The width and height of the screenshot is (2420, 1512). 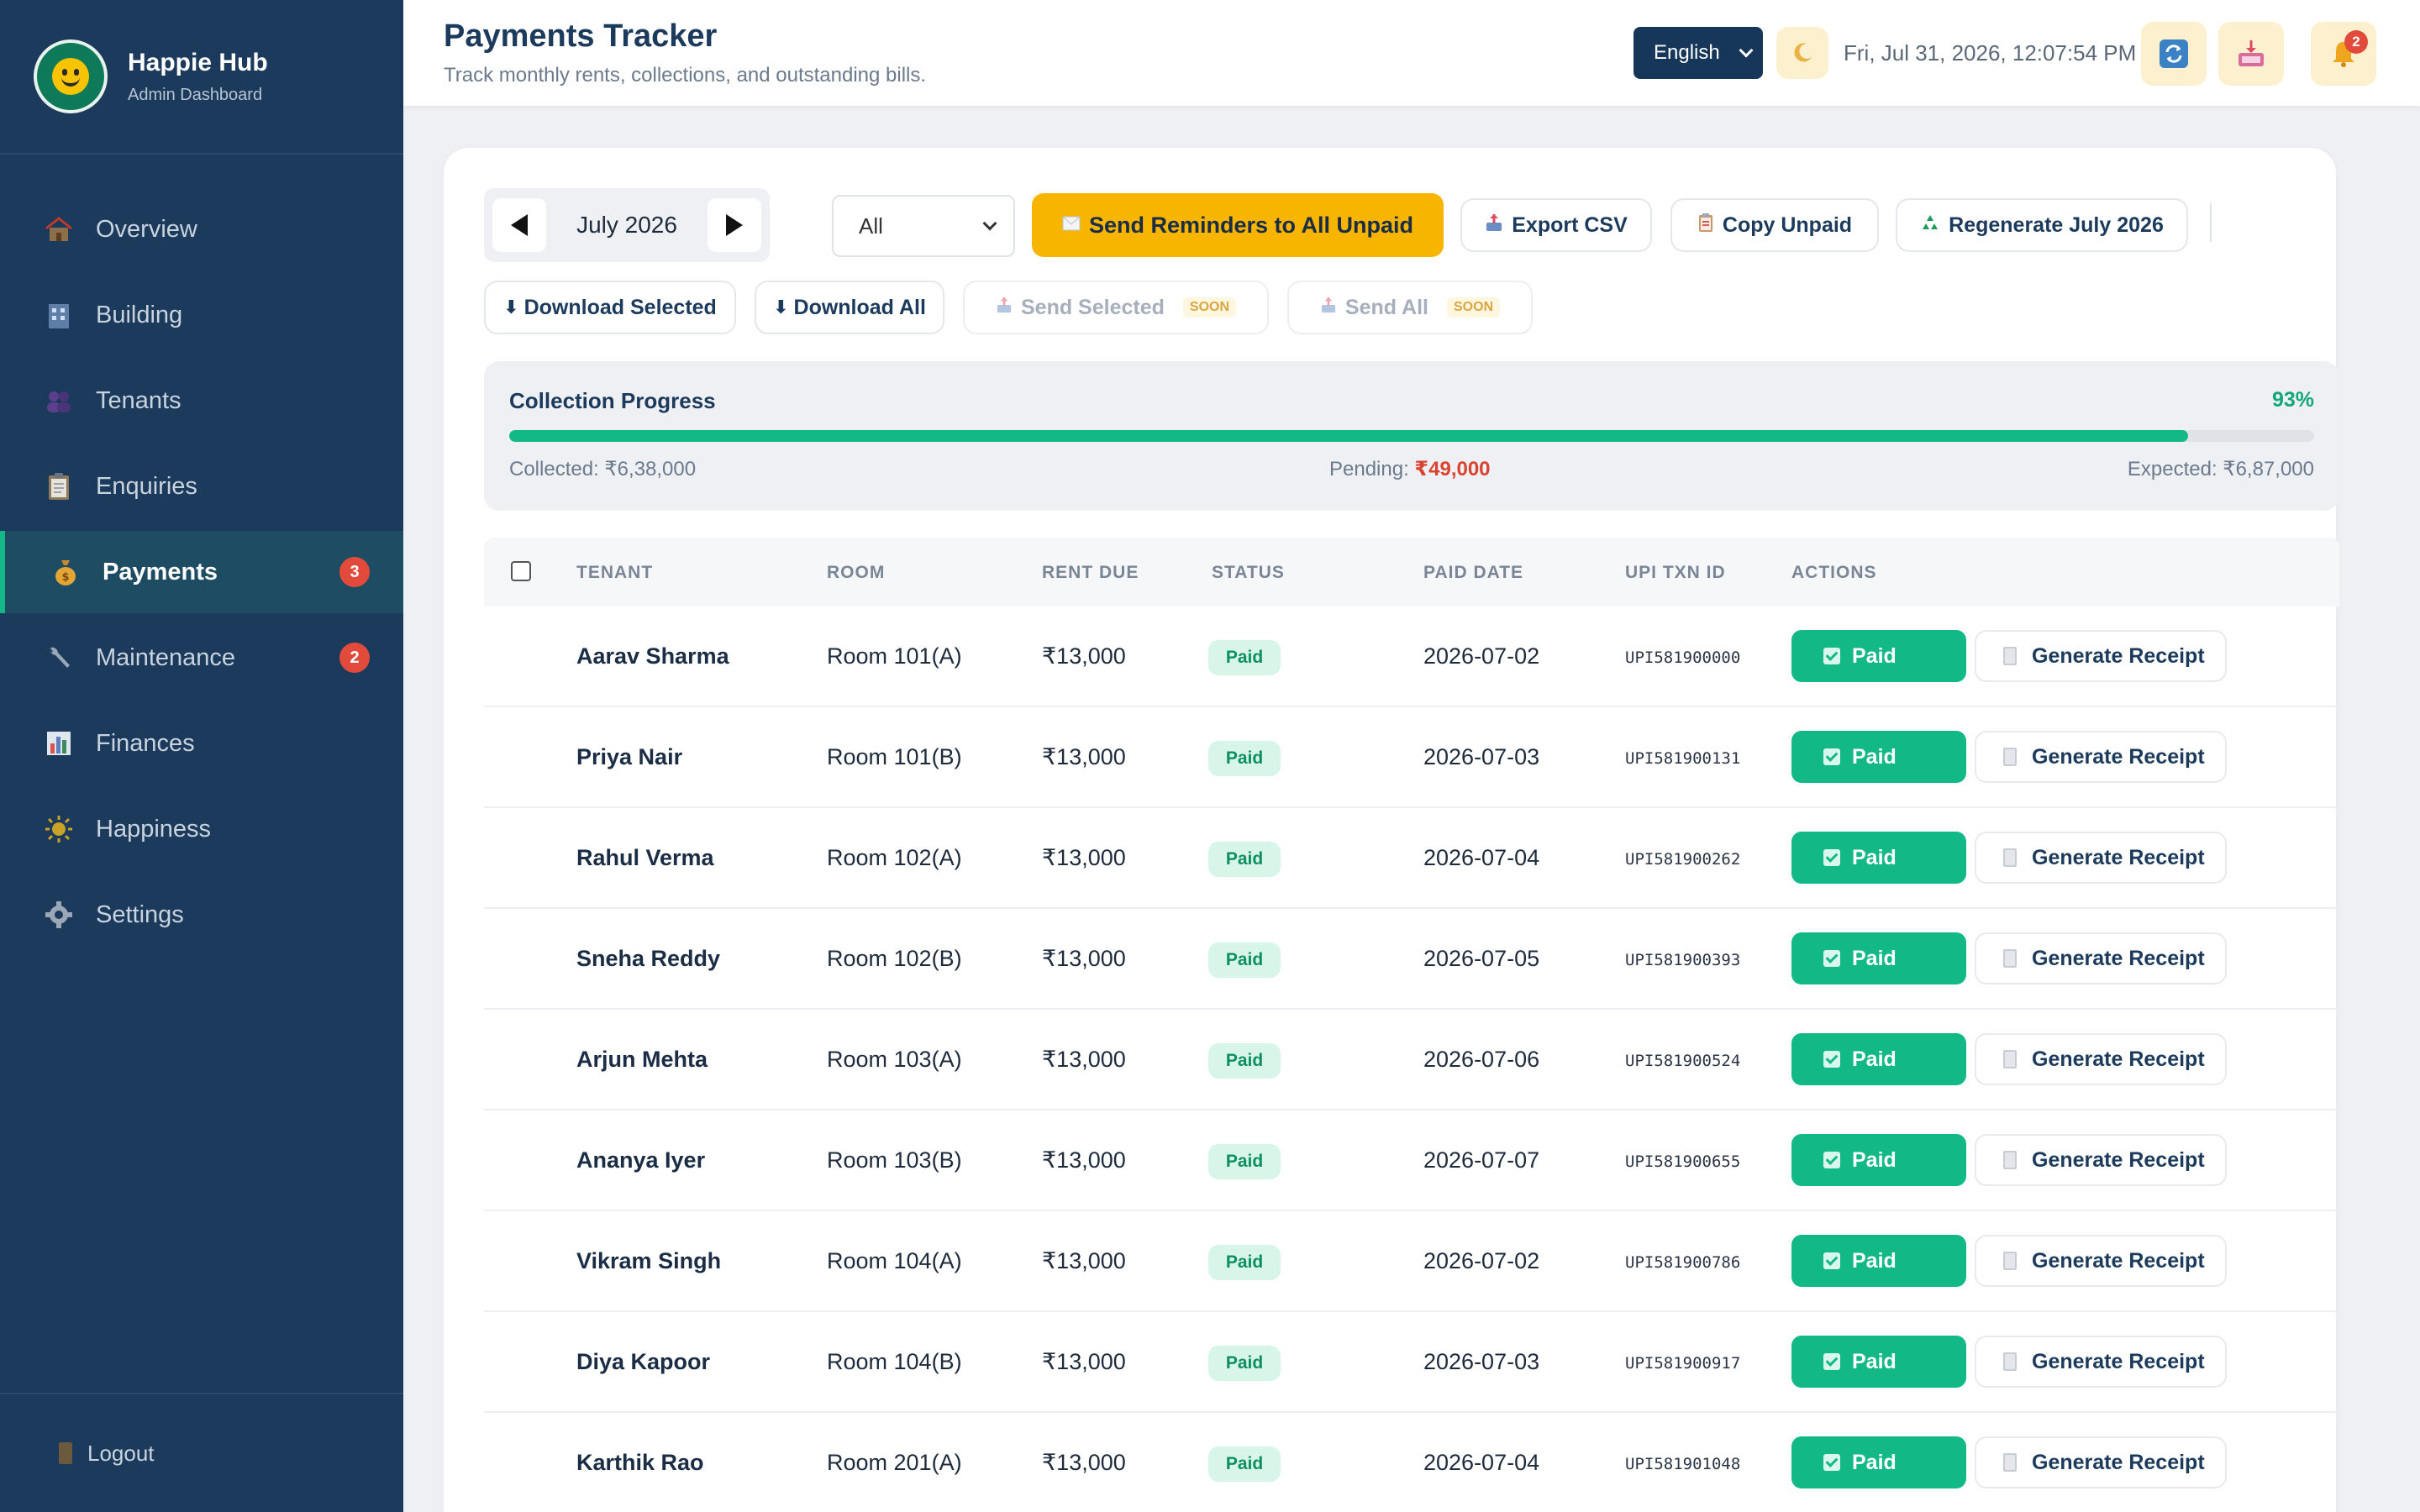 I want to click on column-header-tenant: TENANT, so click(x=614, y=573).